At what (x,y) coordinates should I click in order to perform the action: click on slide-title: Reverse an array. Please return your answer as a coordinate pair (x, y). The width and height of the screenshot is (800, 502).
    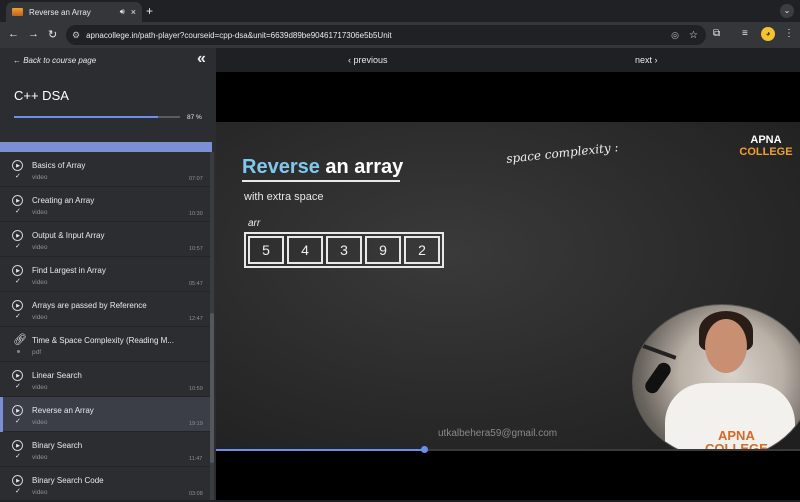
    Looking at the image, I should click on (322, 167).